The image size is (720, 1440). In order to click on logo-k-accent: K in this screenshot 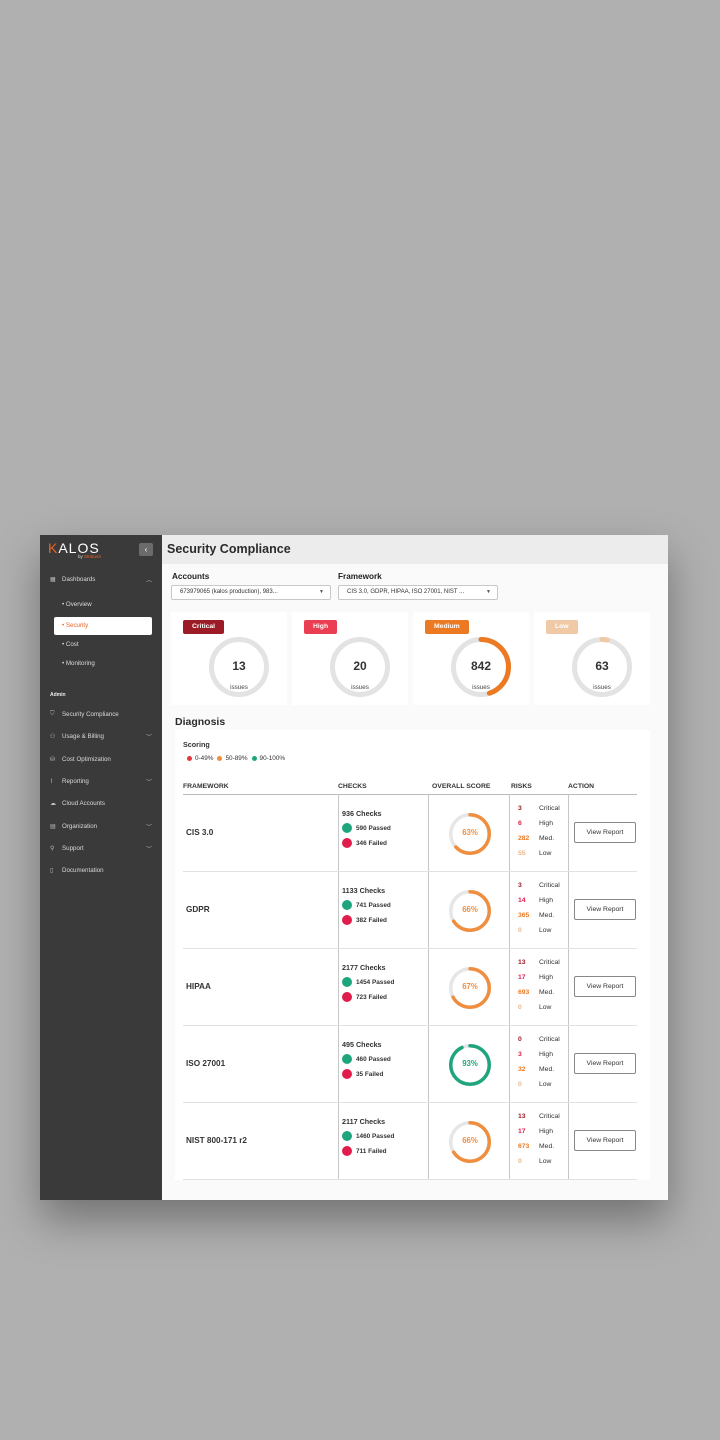, I will do `click(53, 548)`.